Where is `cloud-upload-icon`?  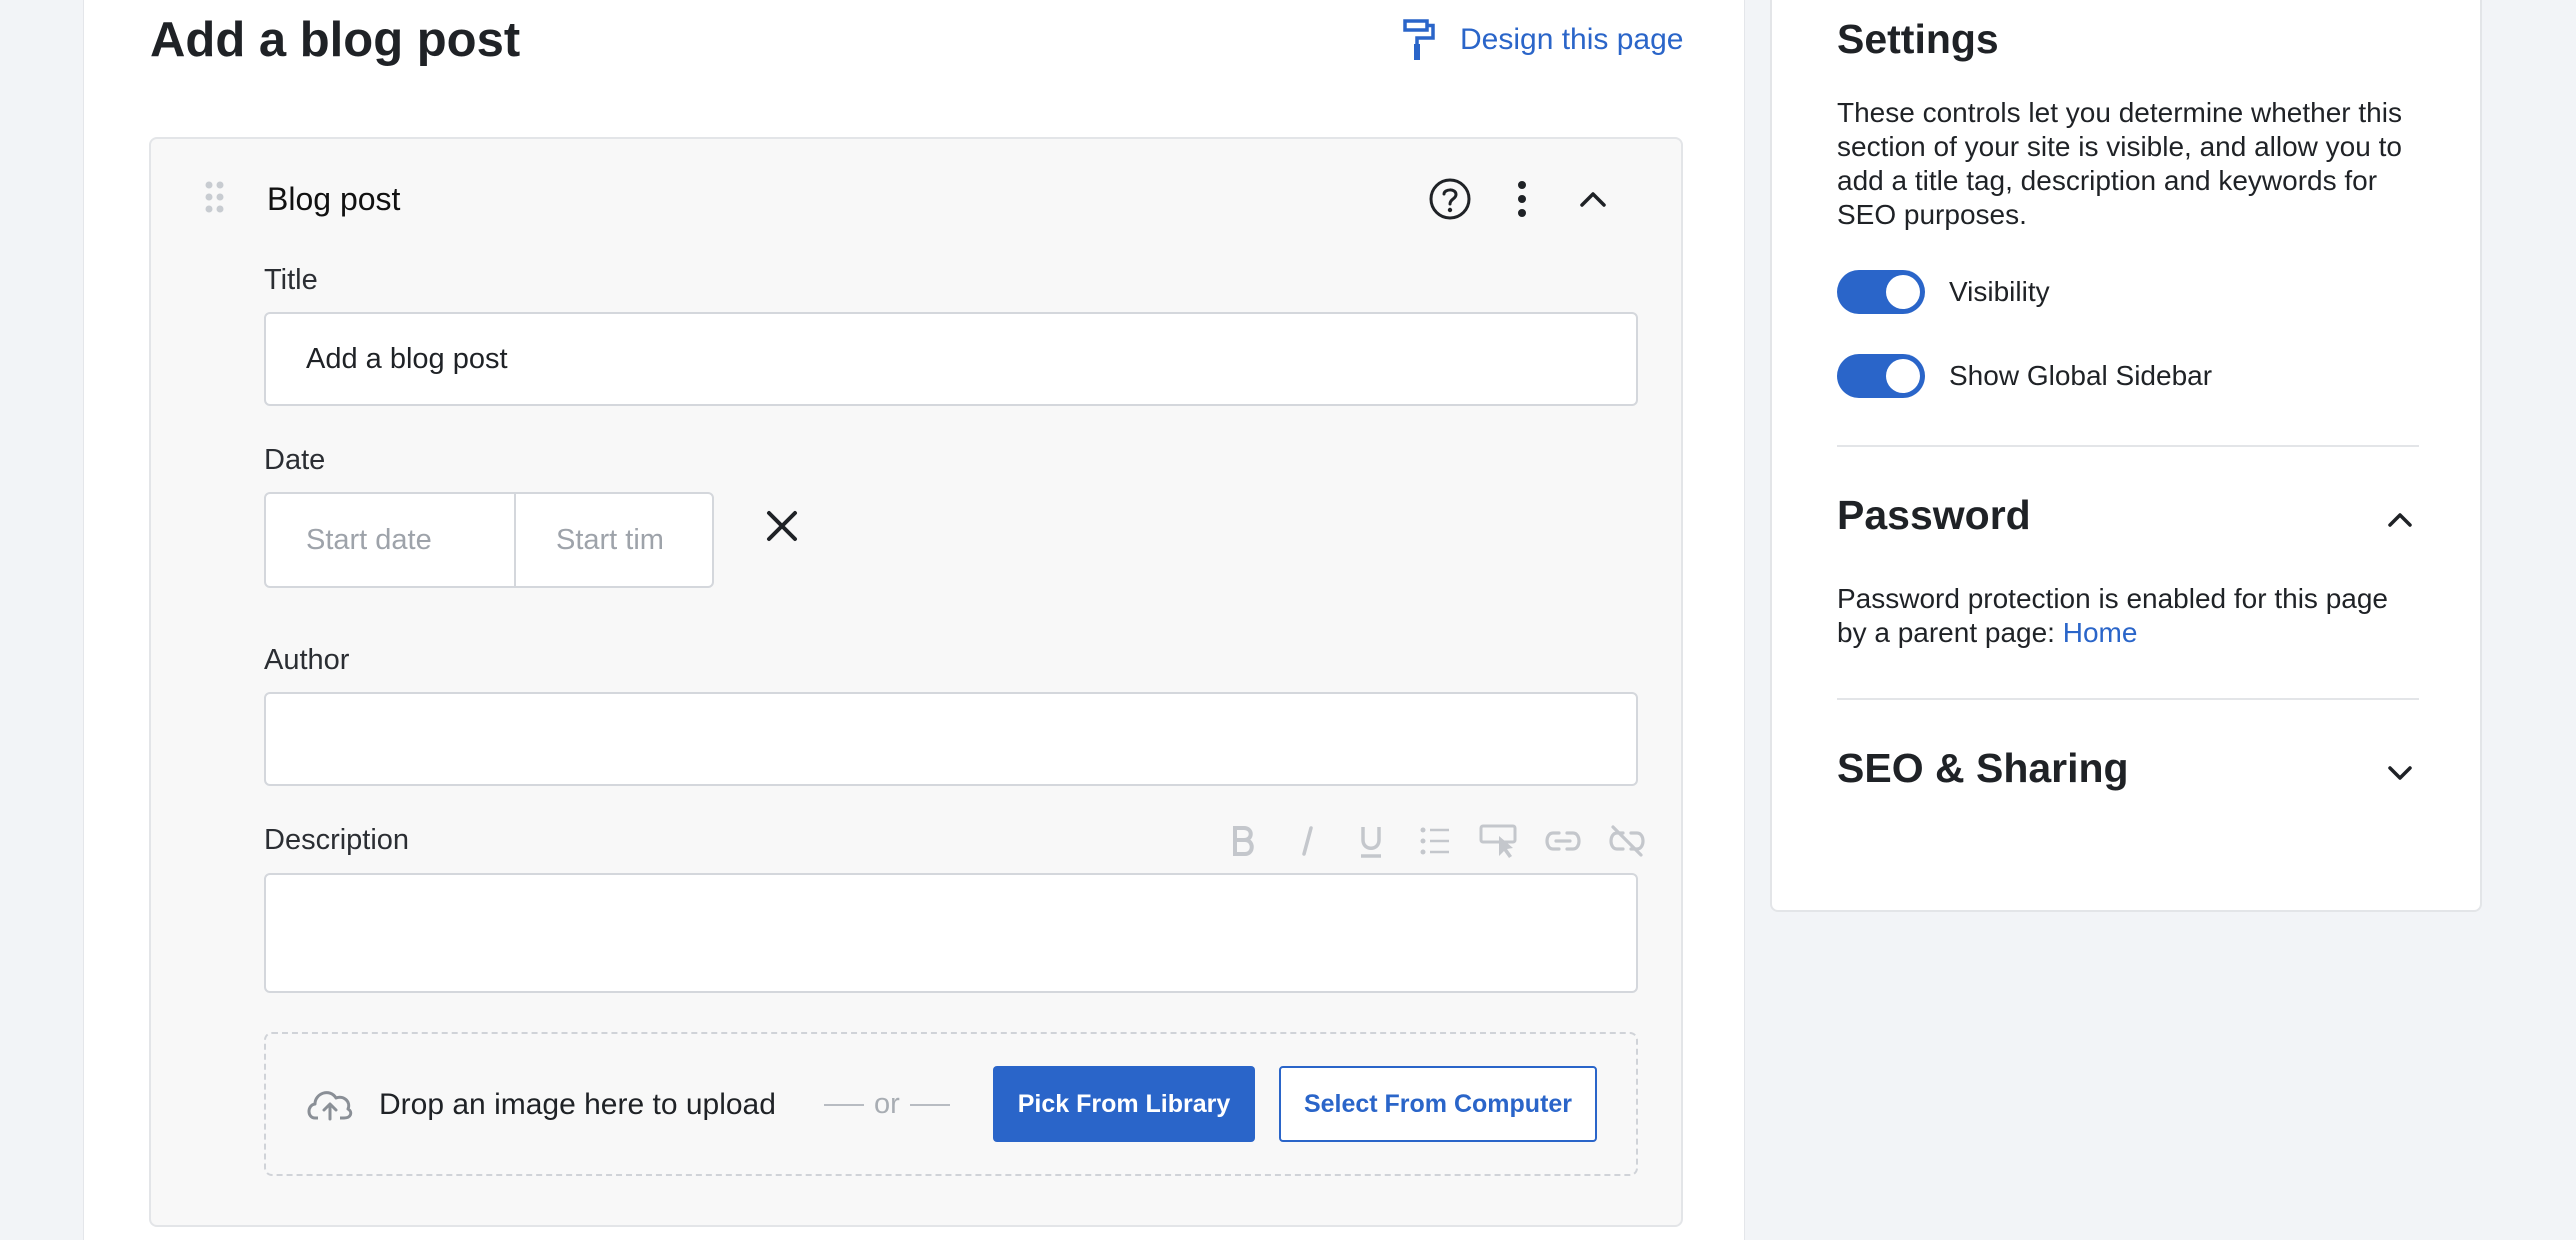
cloud-upload-icon is located at coordinates (330, 1106).